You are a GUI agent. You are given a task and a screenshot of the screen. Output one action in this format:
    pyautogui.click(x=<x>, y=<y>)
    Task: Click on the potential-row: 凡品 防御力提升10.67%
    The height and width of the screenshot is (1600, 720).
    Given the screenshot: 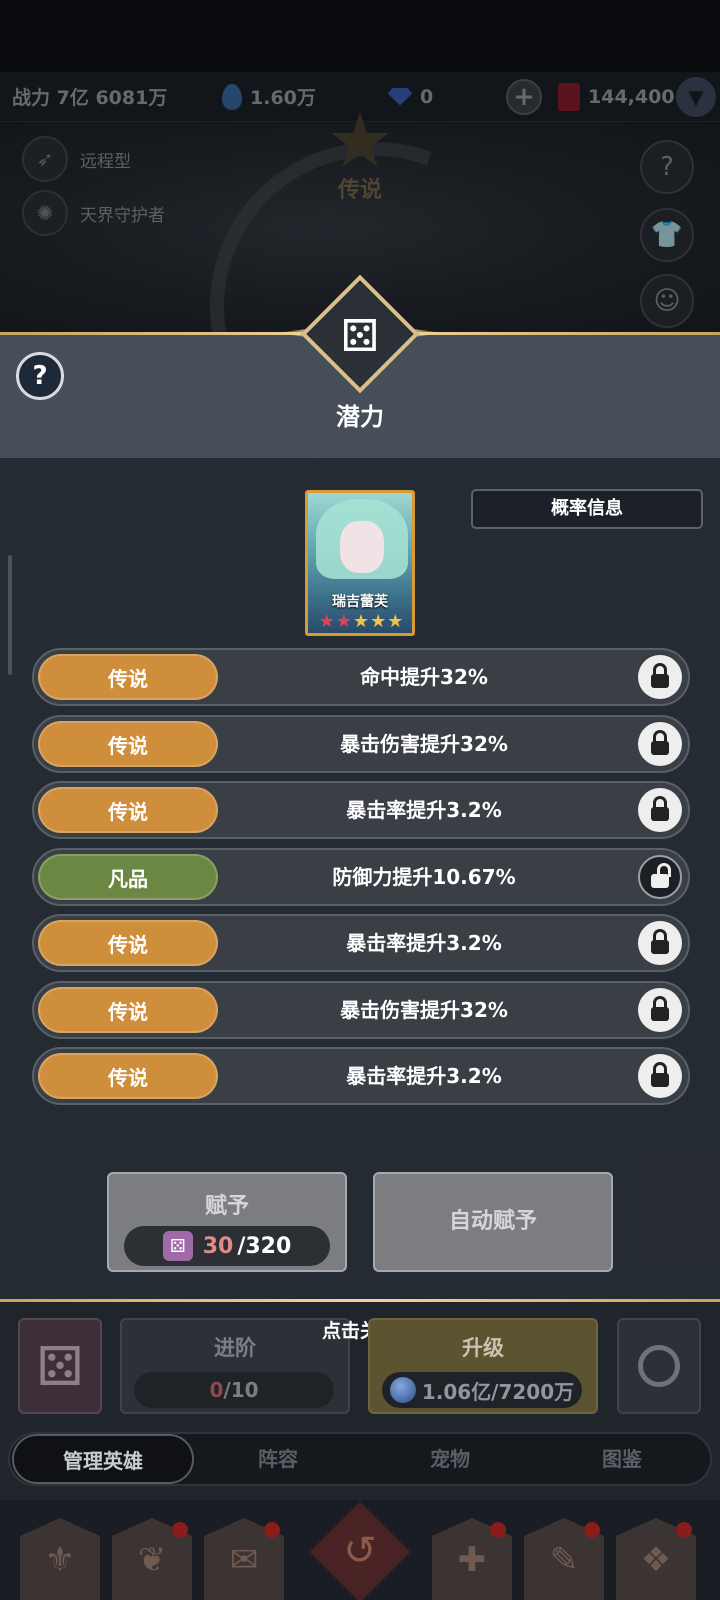 What is the action you would take?
    pyautogui.click(x=361, y=877)
    